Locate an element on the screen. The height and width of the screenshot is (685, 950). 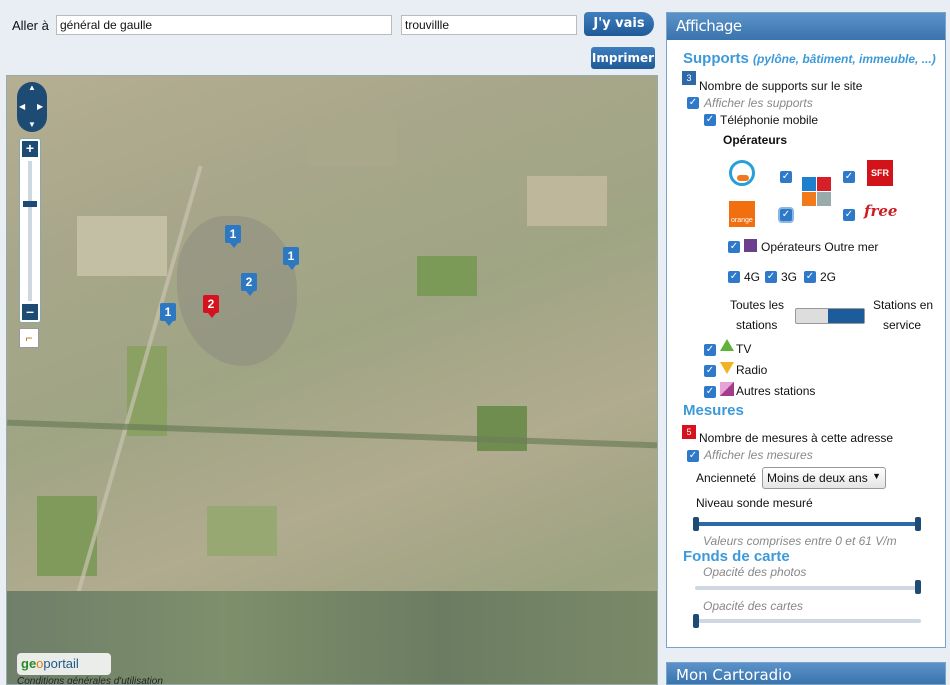
zoom-in-button: + is located at coordinates (30, 149).